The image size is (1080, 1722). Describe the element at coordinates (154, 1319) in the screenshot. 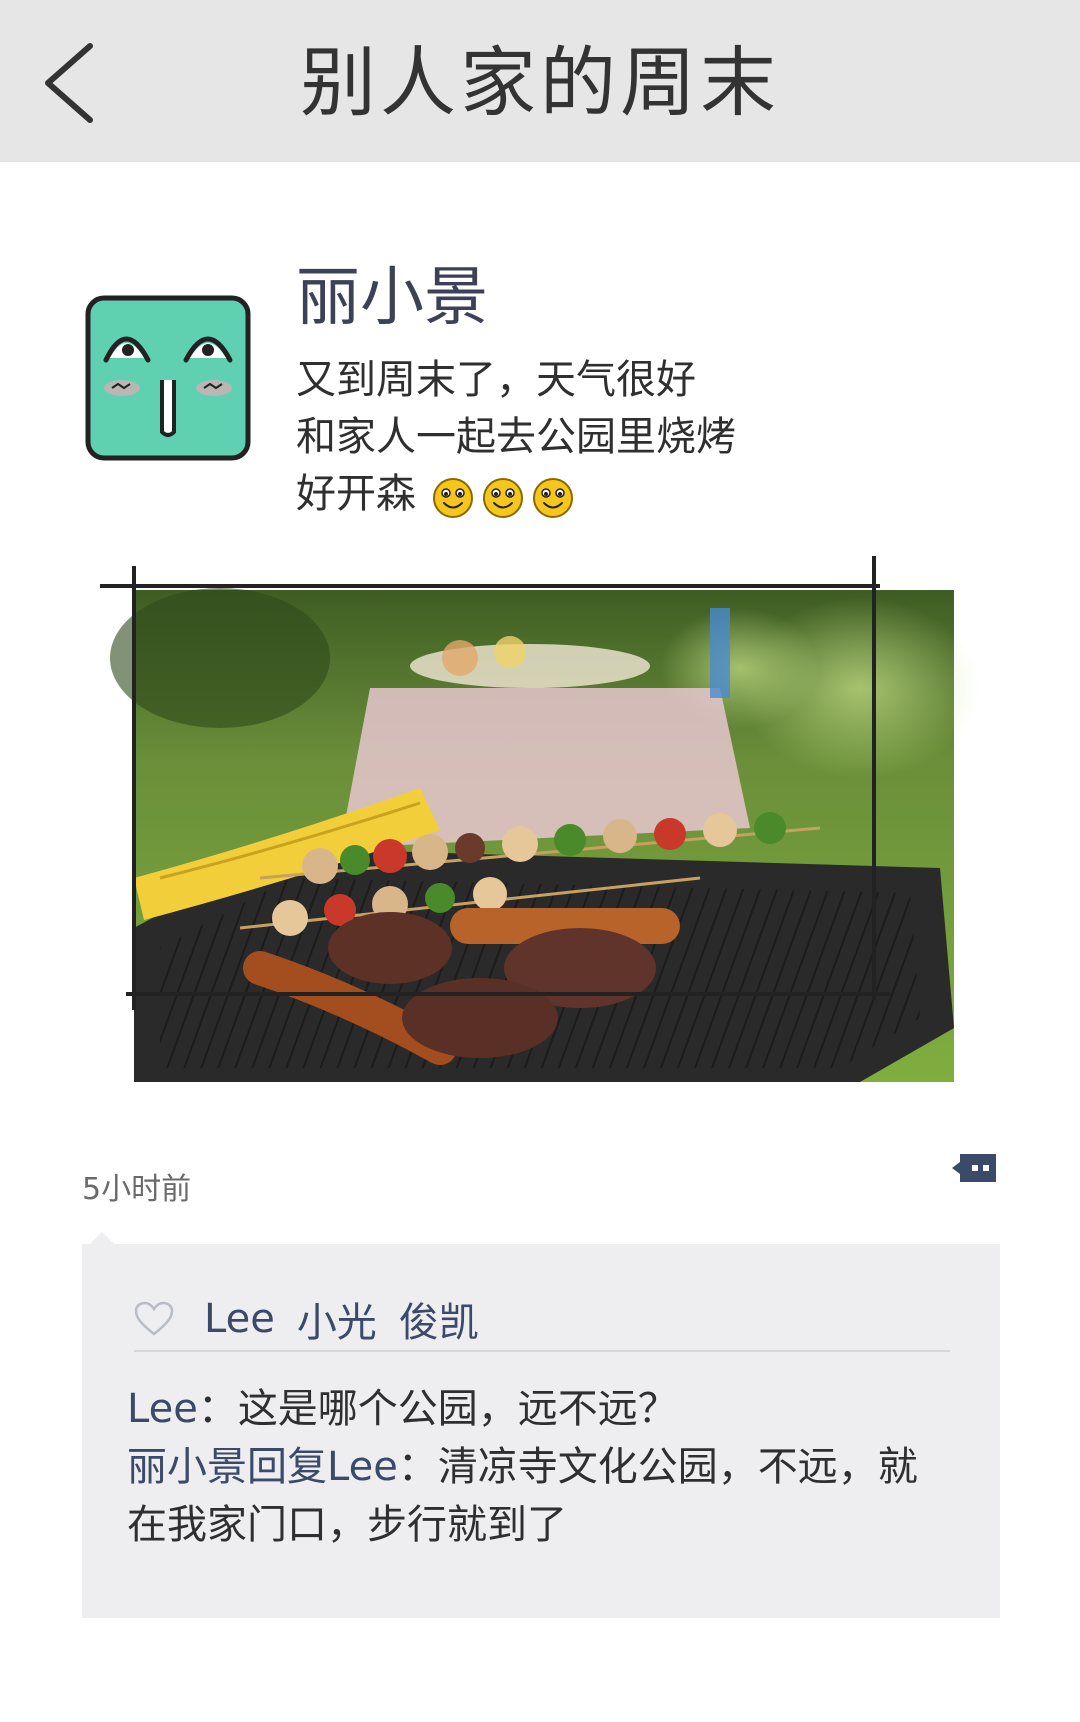

I see `heart-icon` at that location.